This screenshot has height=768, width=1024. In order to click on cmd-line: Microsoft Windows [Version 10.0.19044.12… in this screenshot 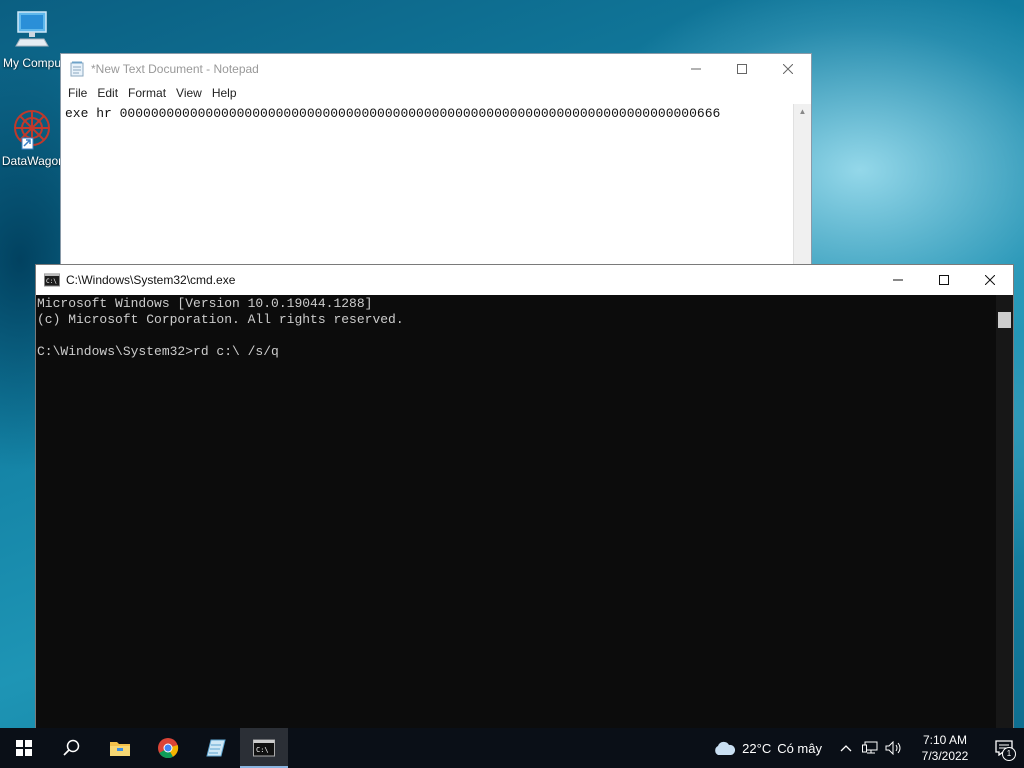, I will do `click(205, 303)`.